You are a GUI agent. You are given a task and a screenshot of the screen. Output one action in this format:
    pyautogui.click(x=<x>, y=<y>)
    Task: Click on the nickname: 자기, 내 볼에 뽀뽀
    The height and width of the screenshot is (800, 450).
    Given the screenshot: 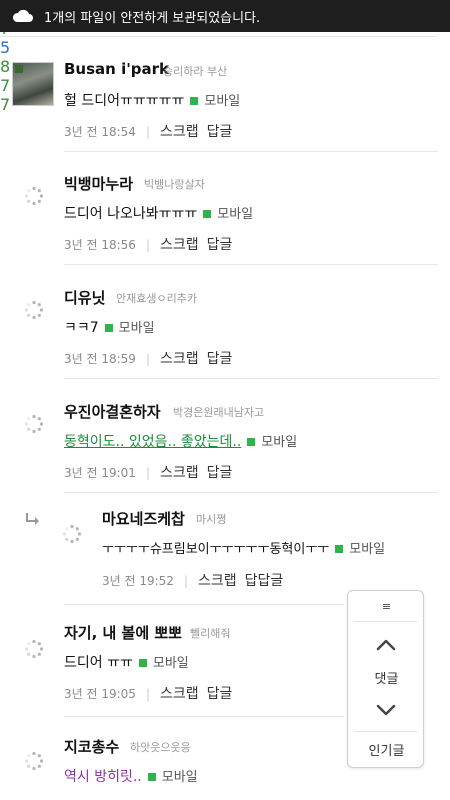 What is the action you would take?
    pyautogui.click(x=123, y=632)
    